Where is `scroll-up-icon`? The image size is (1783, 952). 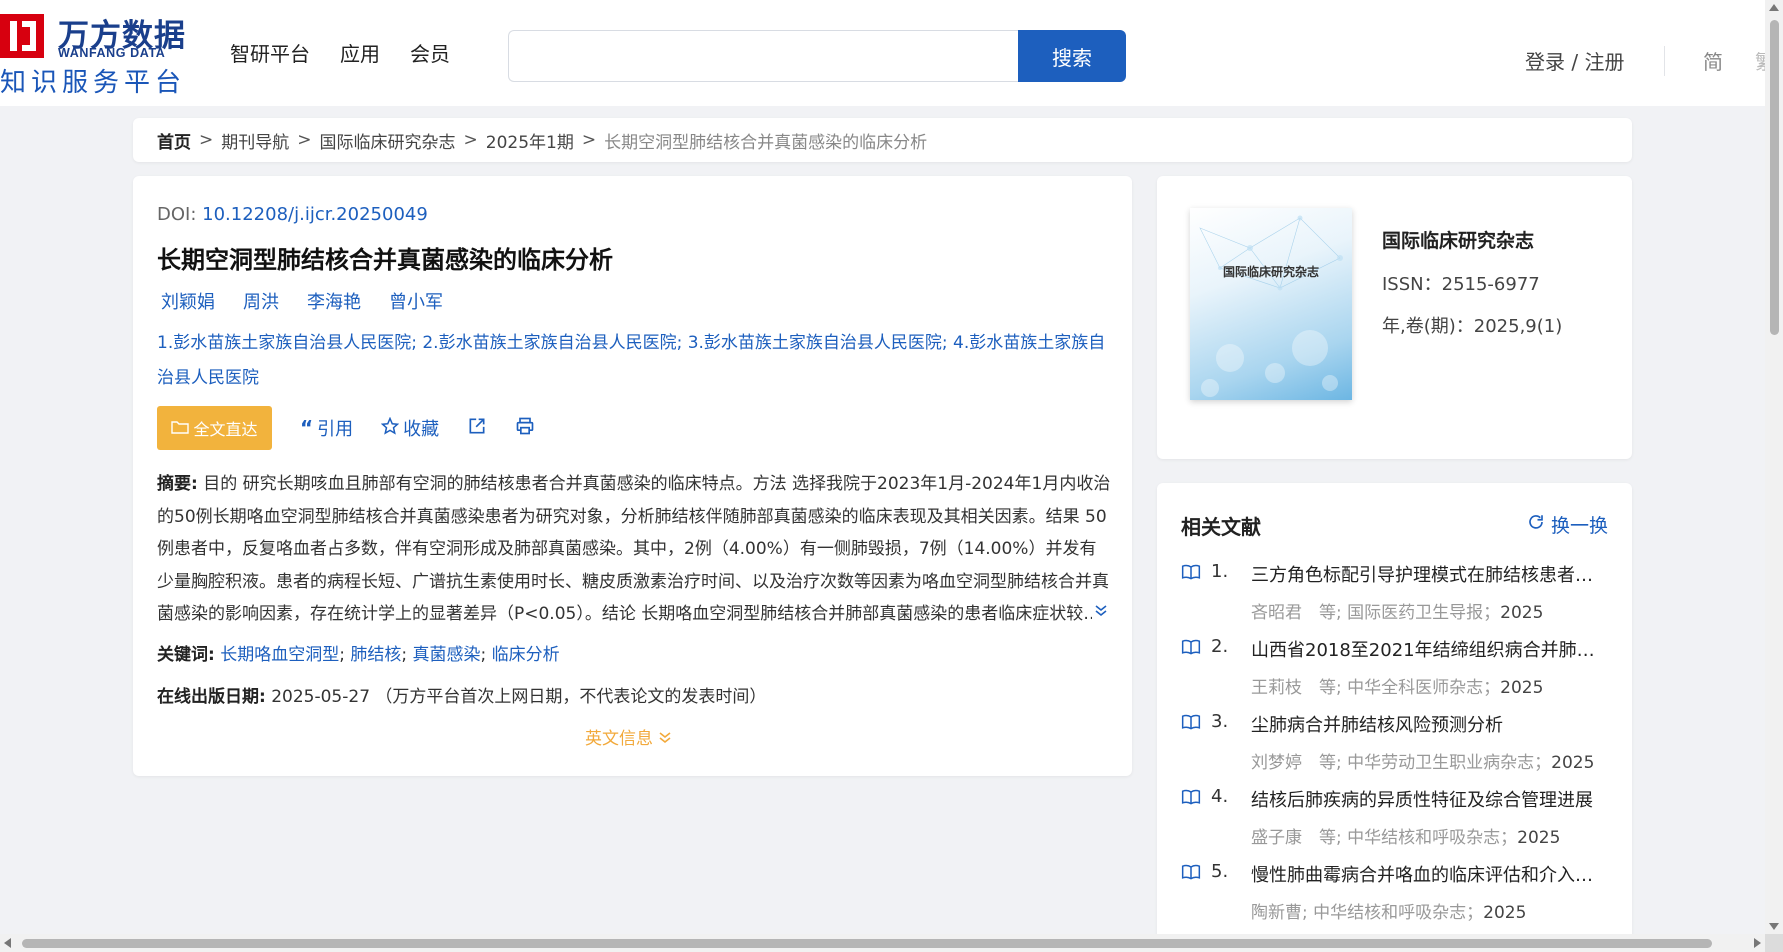 scroll-up-icon is located at coordinates (1774, 7).